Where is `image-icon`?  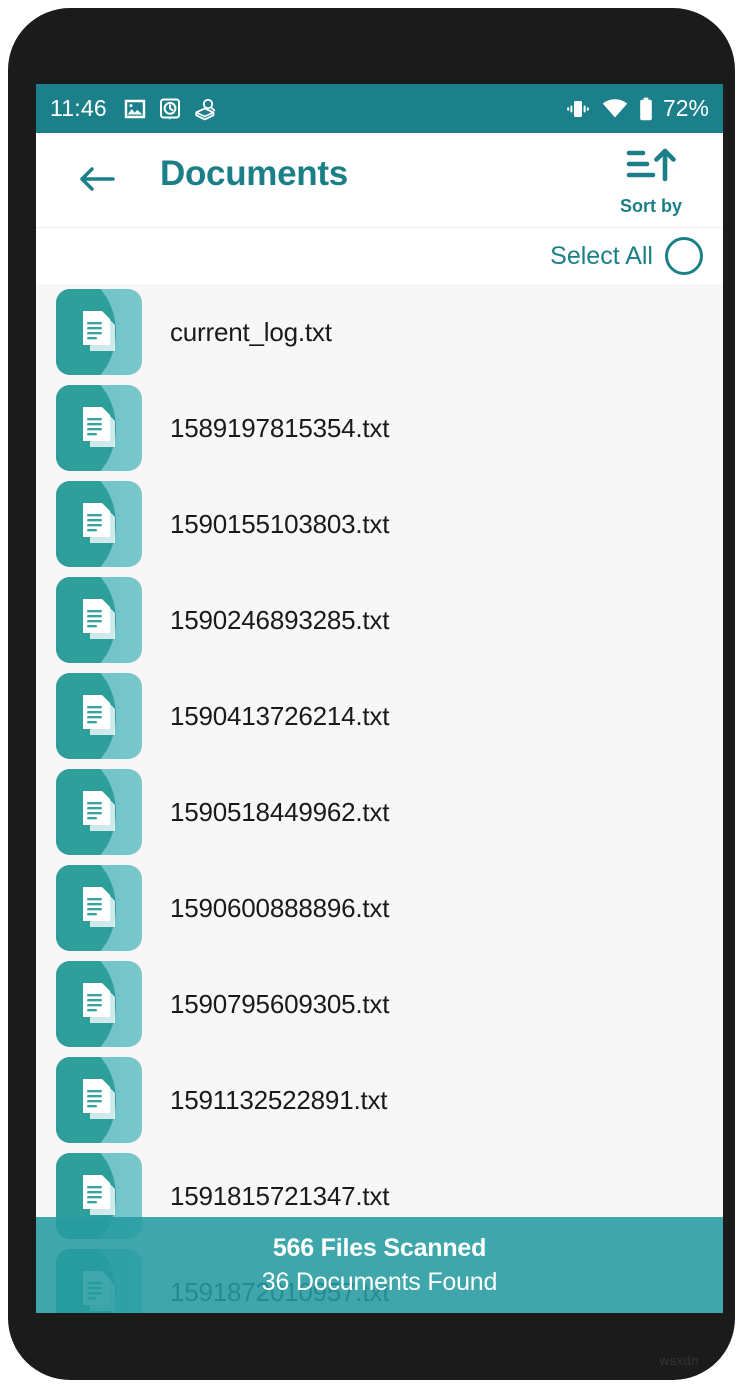 image-icon is located at coordinates (135, 109).